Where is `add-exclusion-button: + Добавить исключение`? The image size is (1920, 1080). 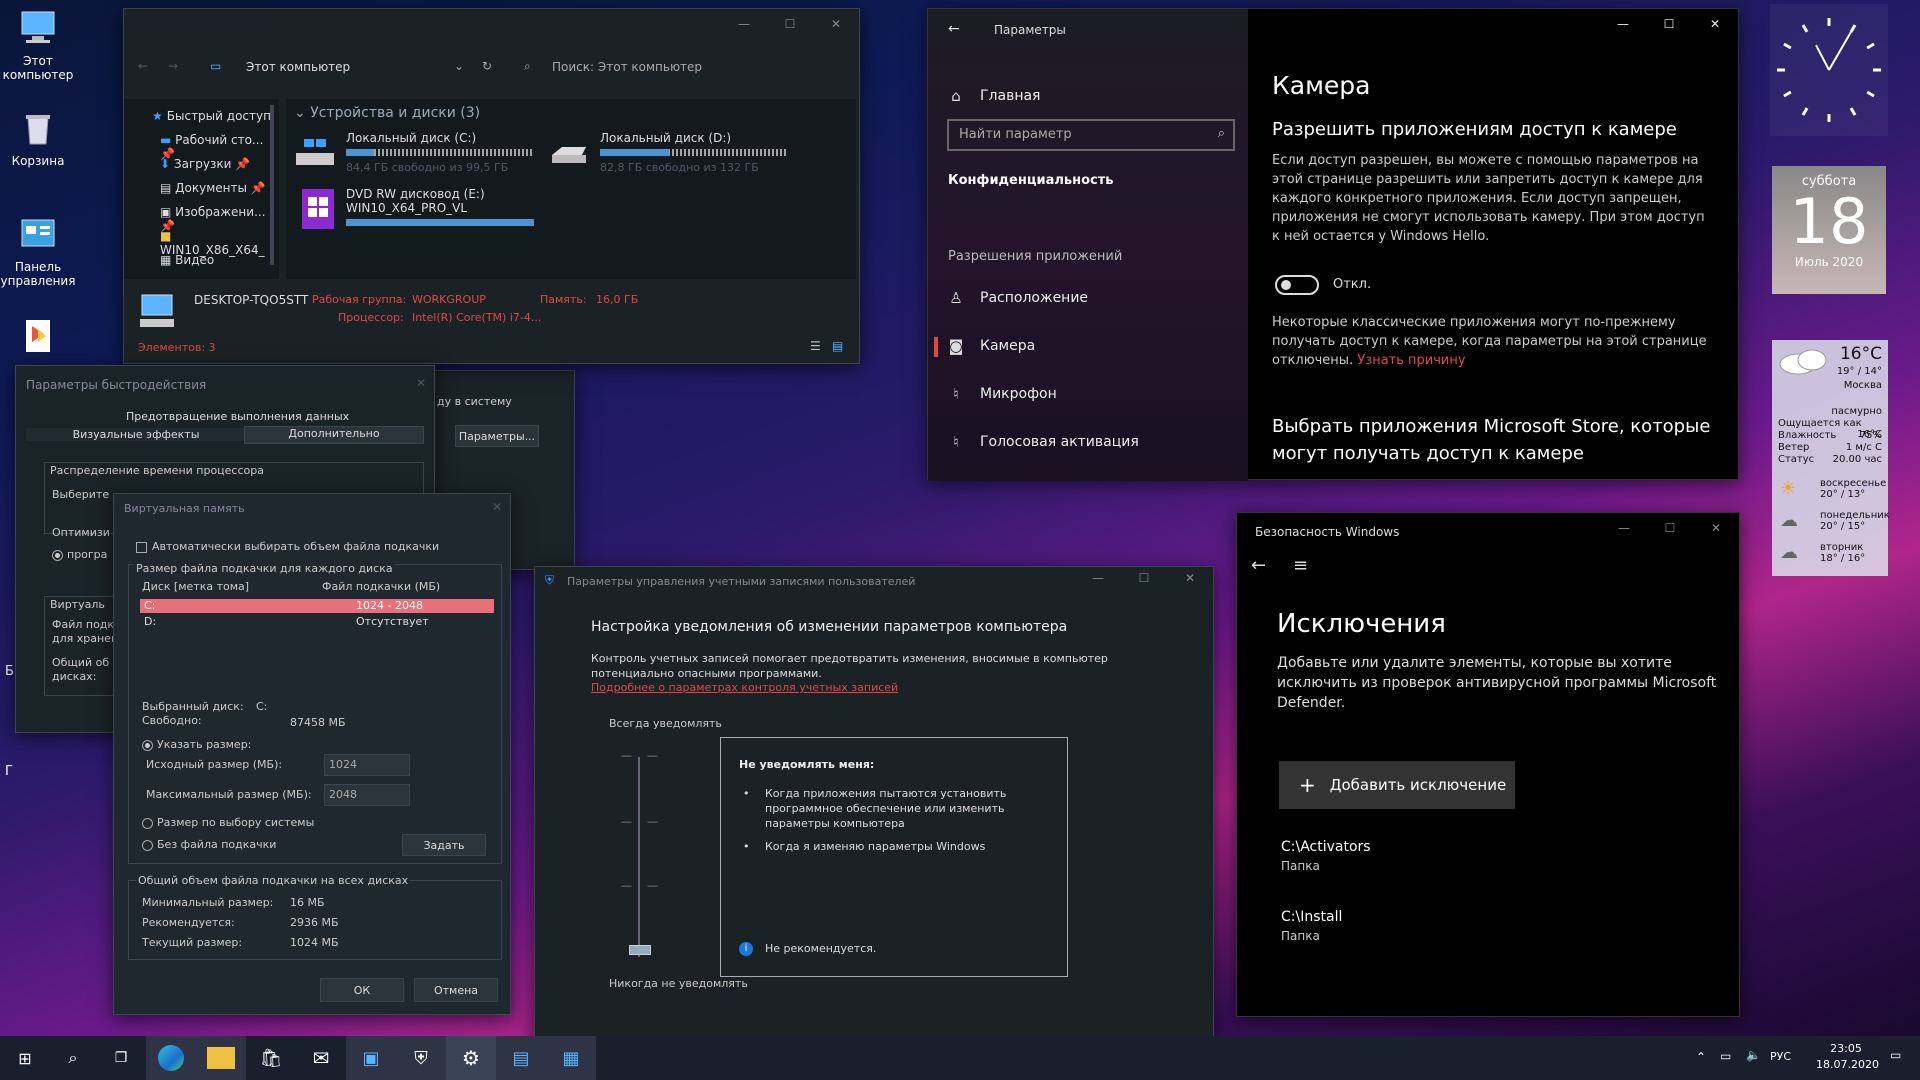 add-exclusion-button: + Добавить исключение is located at coordinates (1397, 785).